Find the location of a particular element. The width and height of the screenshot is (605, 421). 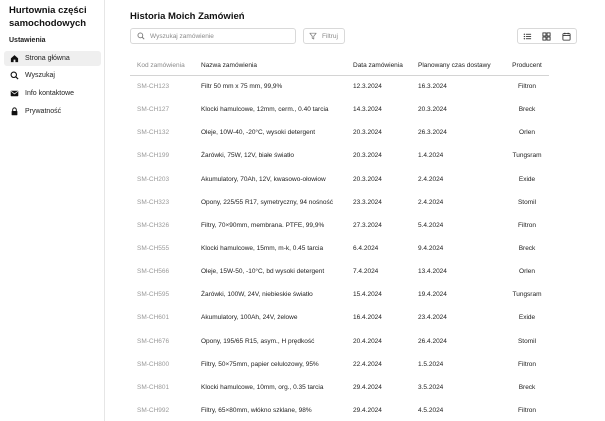

filter-button: Filtruj is located at coordinates (324, 36).